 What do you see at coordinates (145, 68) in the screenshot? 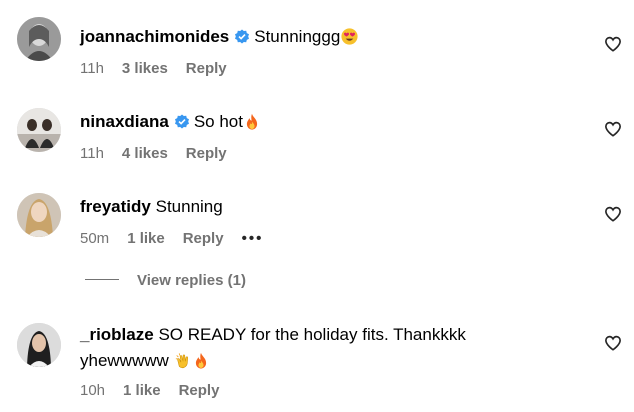
I see `comment-likes: 3 likes` at bounding box center [145, 68].